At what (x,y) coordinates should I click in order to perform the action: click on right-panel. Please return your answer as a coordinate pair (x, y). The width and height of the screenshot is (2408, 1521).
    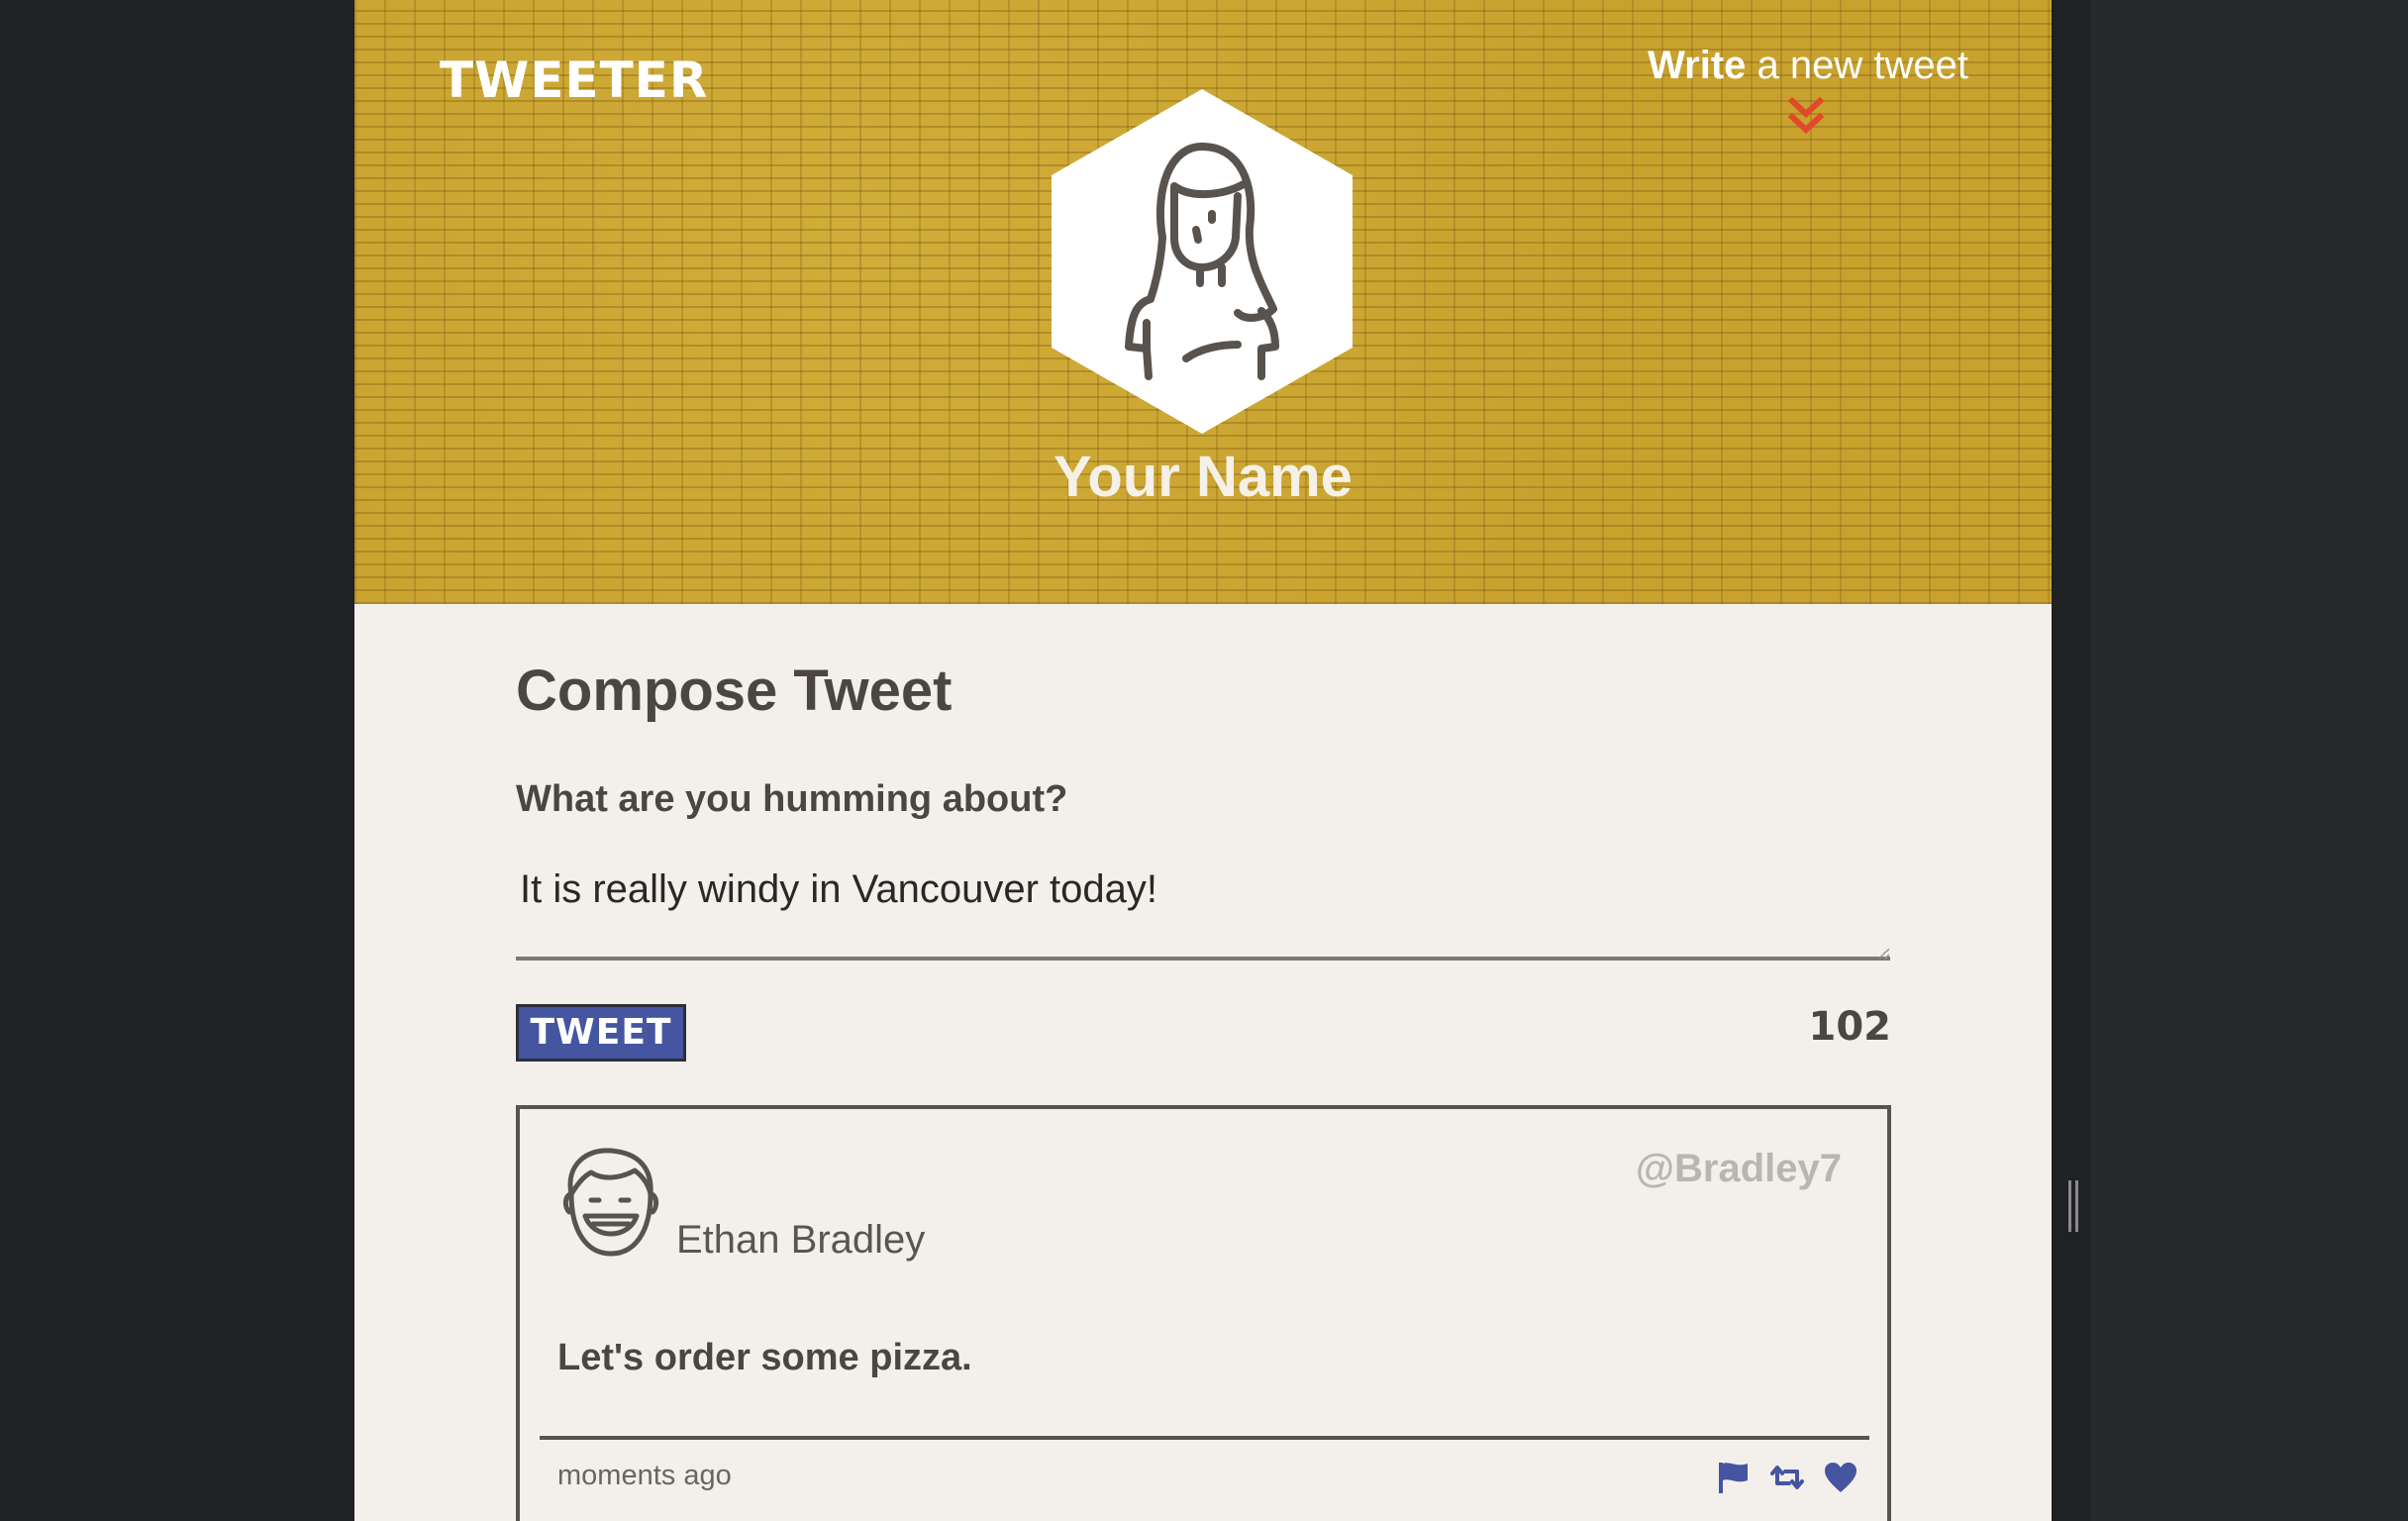
    Looking at the image, I should click on (2249, 760).